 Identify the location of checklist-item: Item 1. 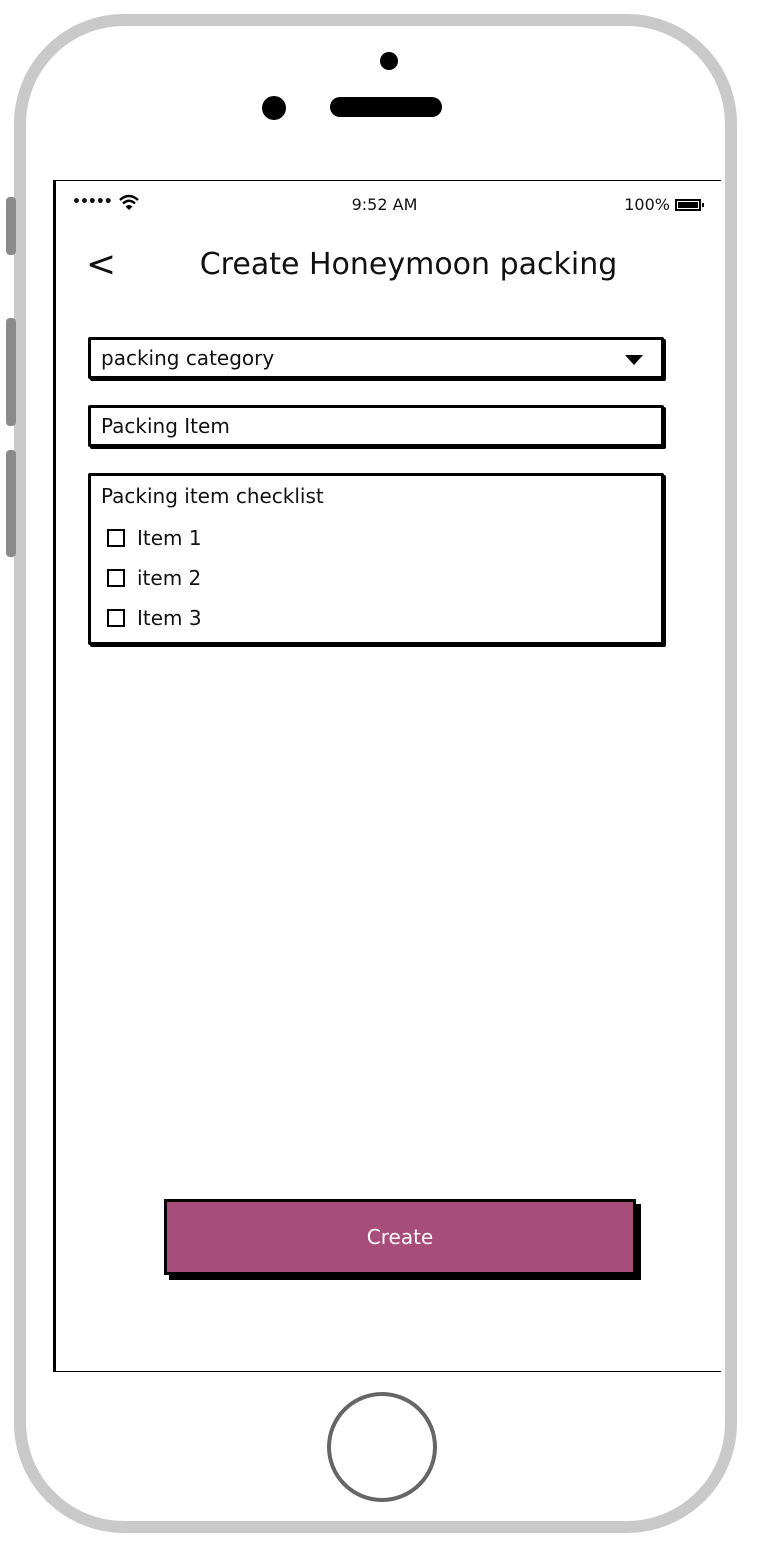
(381, 538).